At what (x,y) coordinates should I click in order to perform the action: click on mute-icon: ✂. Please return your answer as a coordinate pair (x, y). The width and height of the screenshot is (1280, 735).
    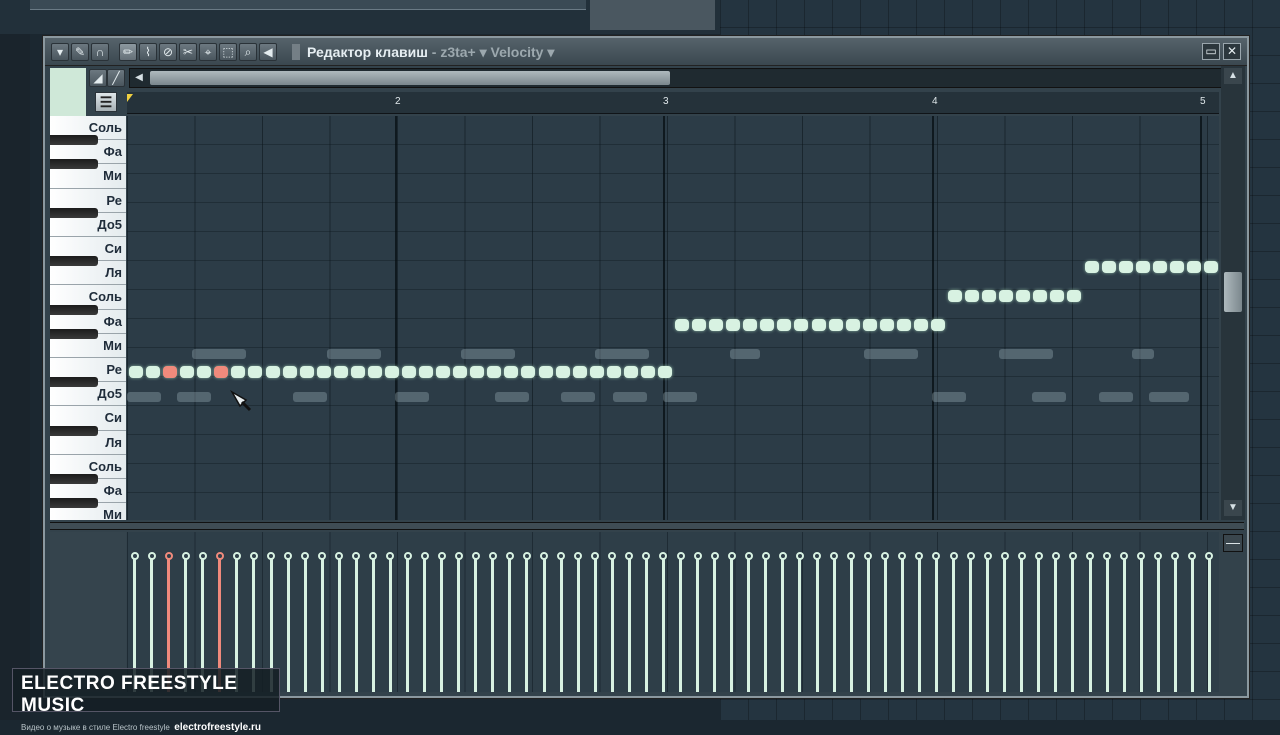
    Looking at the image, I should click on (188, 52).